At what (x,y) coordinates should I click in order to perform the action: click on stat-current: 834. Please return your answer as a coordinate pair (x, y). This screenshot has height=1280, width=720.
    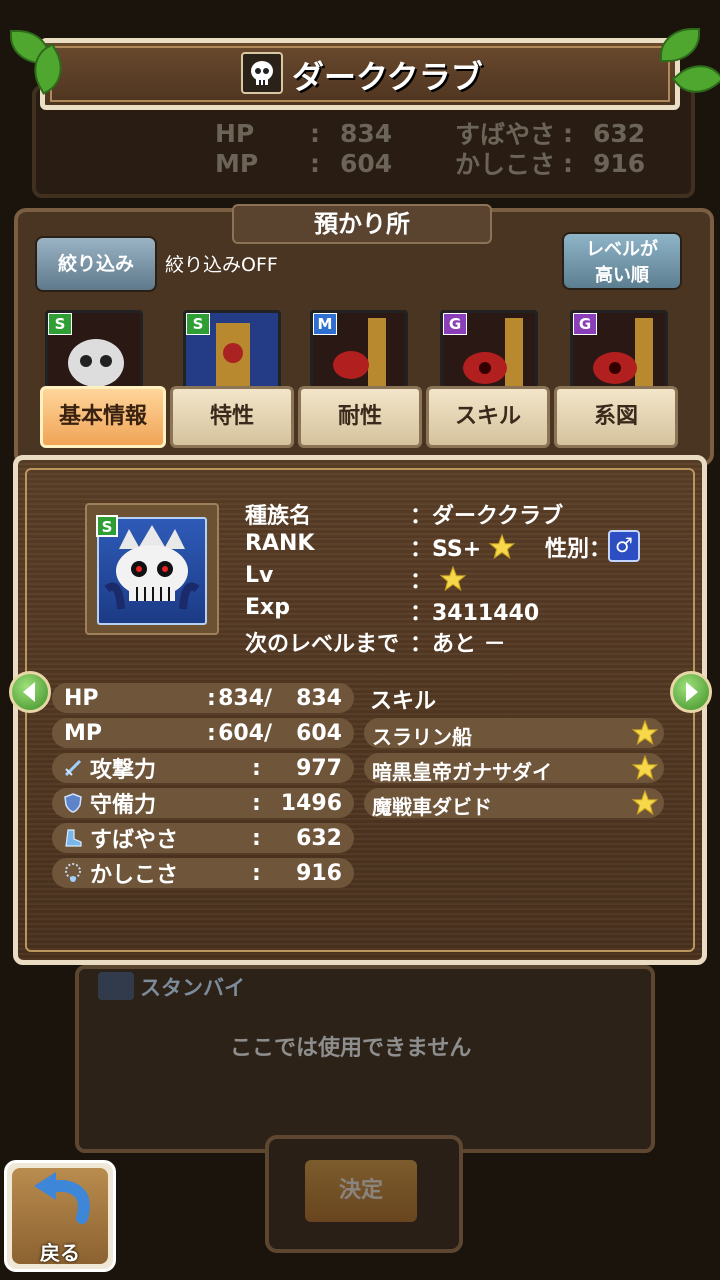
    Looking at the image, I should click on (241, 698).